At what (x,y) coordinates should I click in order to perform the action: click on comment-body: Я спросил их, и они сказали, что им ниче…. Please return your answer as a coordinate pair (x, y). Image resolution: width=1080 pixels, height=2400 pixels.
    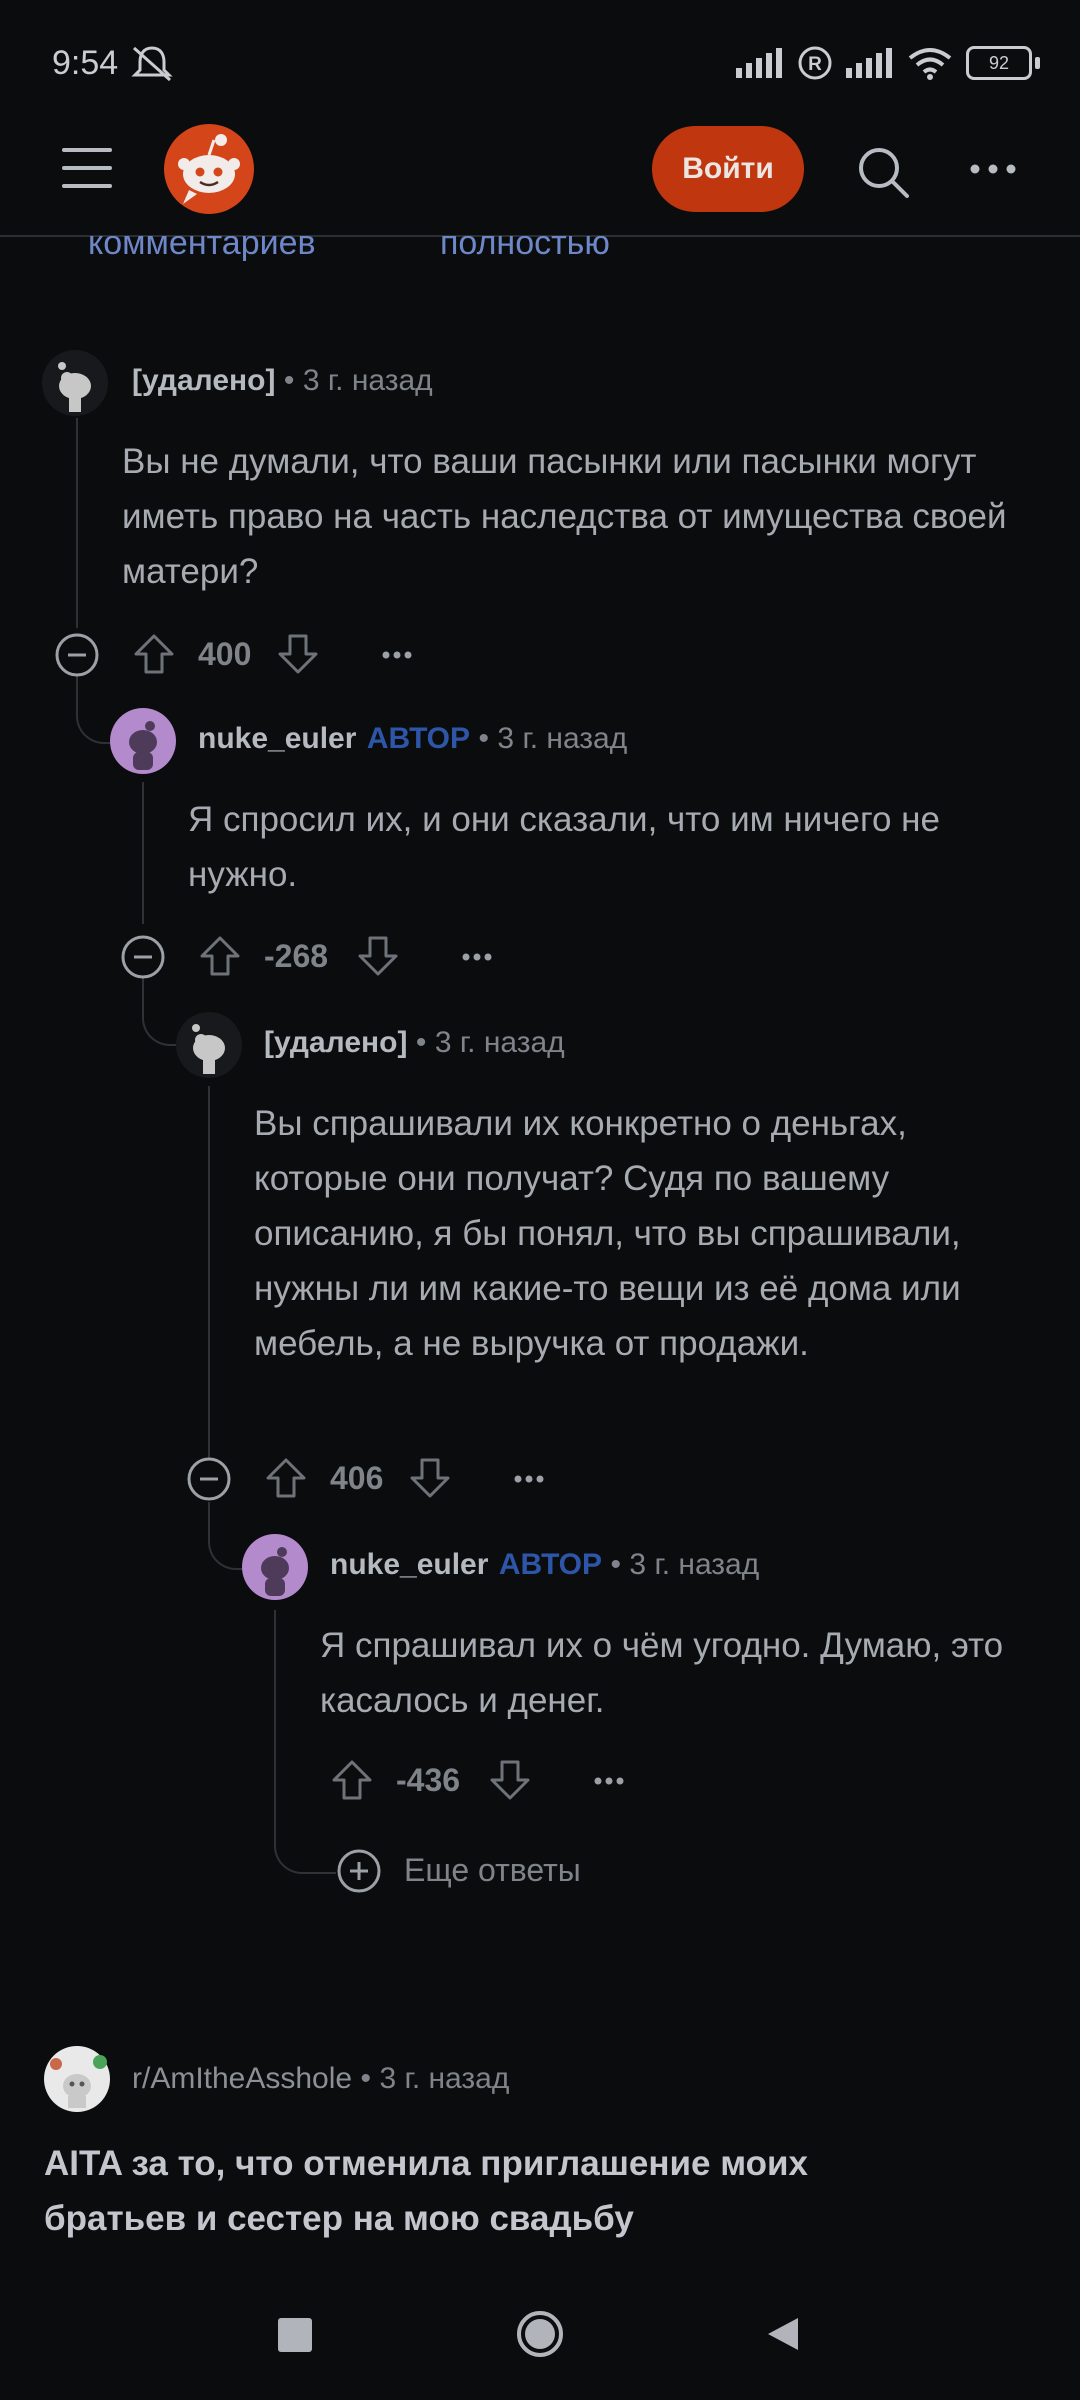
    Looking at the image, I should click on (564, 847).